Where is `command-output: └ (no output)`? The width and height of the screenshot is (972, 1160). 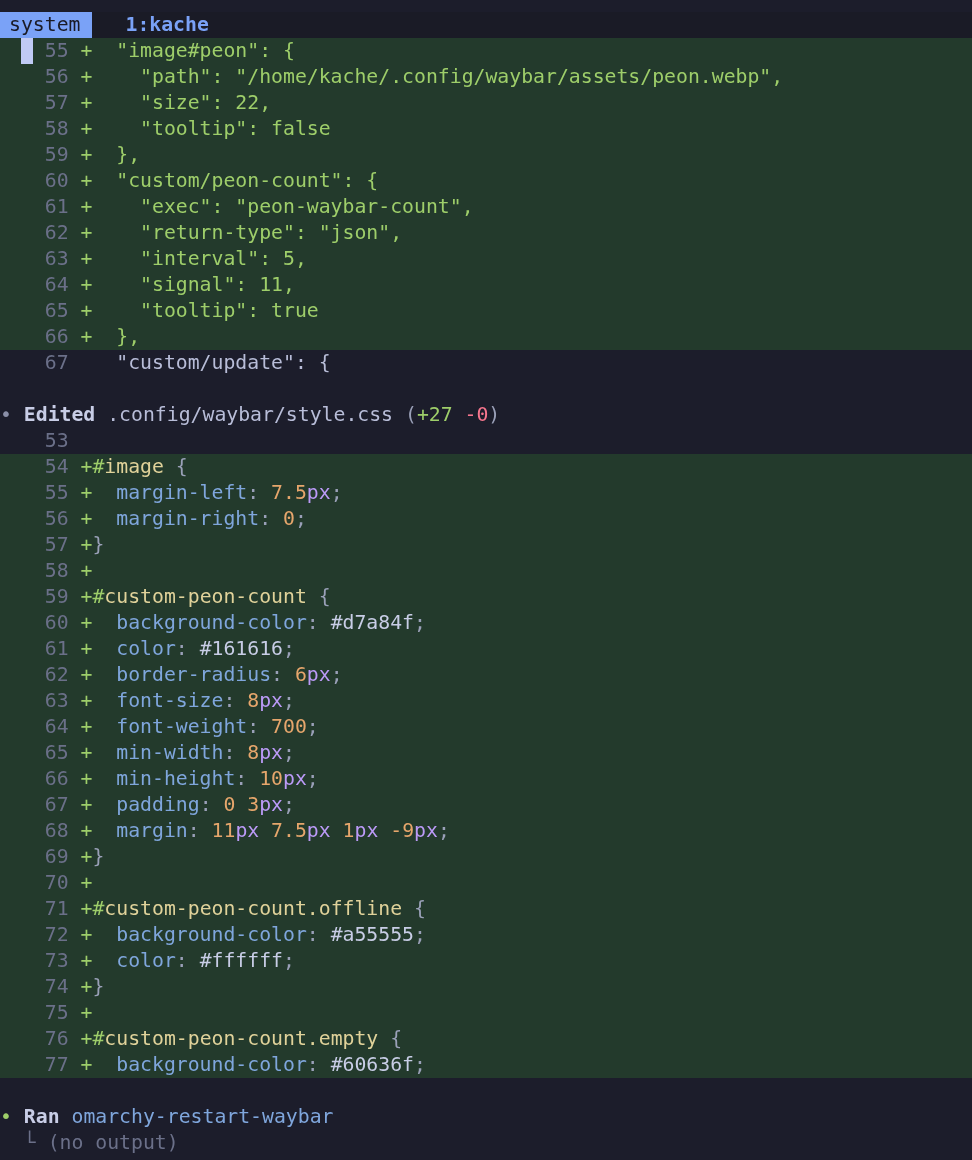 command-output: └ (no output) is located at coordinates (101, 1142).